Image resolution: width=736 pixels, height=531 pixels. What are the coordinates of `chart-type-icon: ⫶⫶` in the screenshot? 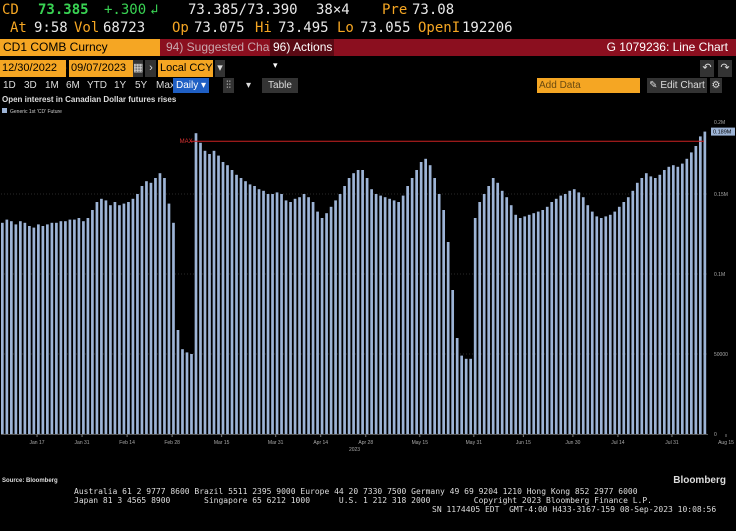 It's located at (228, 85).